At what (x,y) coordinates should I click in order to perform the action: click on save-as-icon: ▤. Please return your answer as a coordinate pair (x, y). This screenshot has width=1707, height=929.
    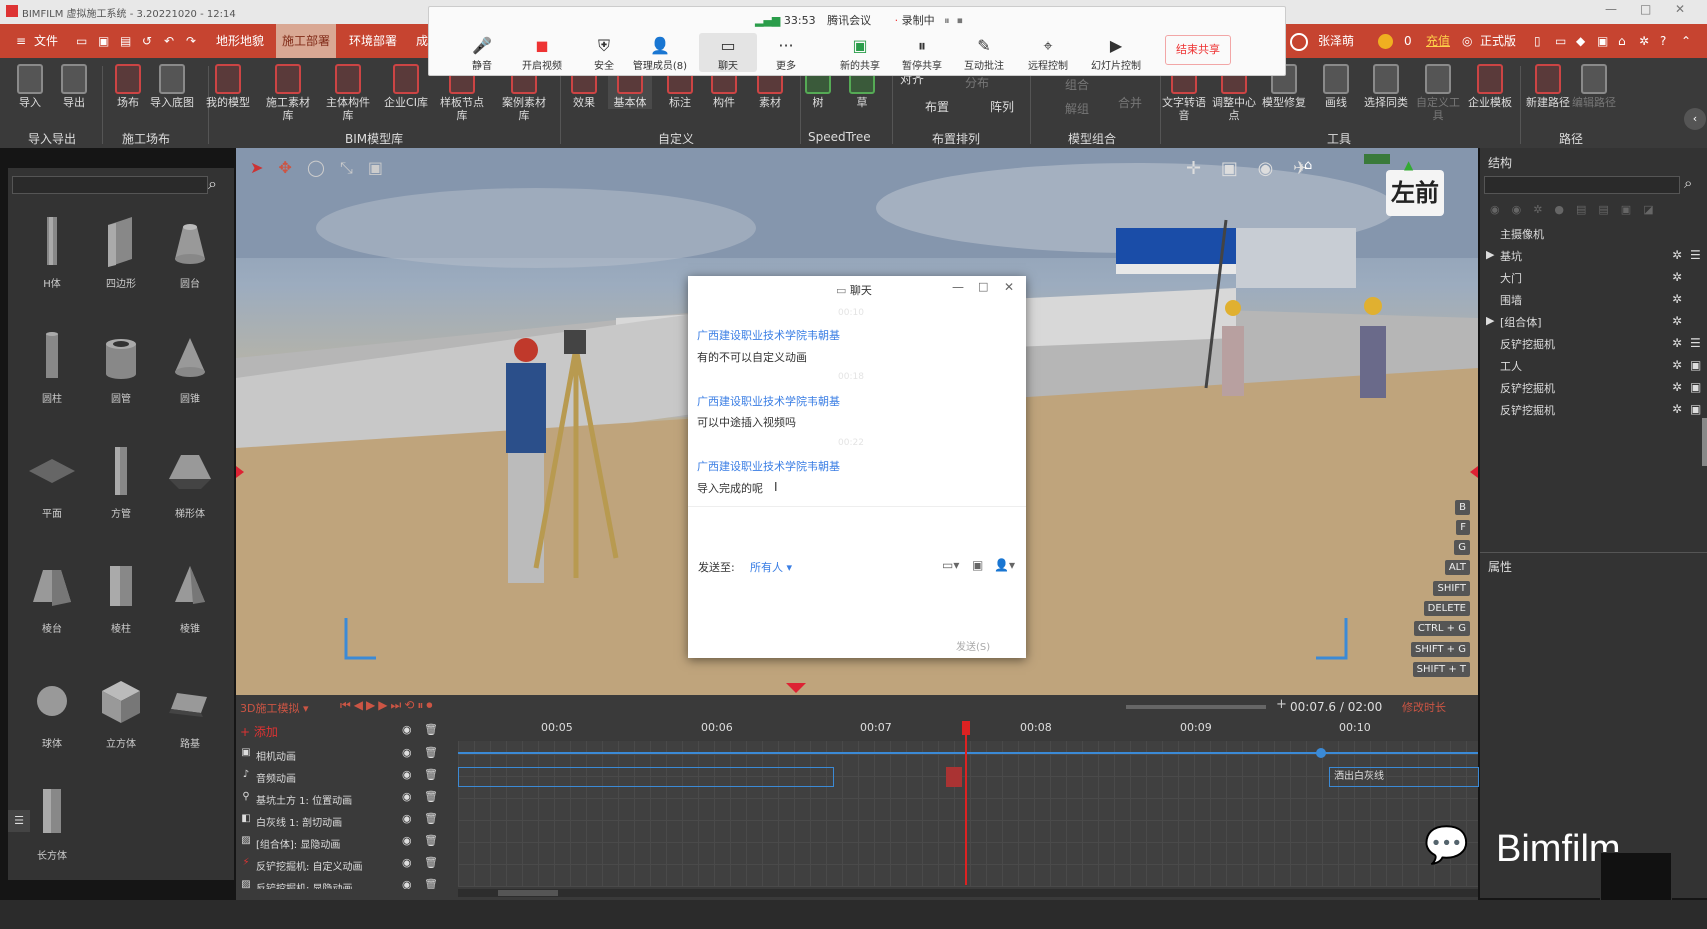
    Looking at the image, I should click on (126, 41).